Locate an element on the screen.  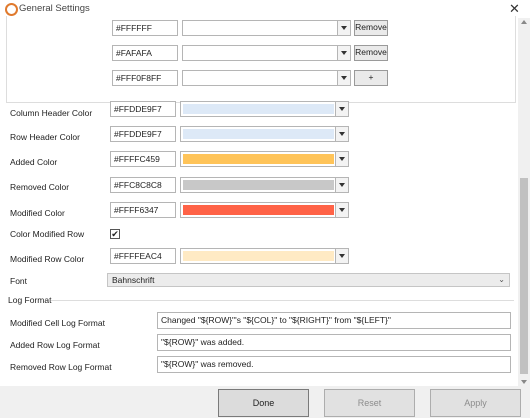
modified-color-label: Modified Color is located at coordinates (37, 213).